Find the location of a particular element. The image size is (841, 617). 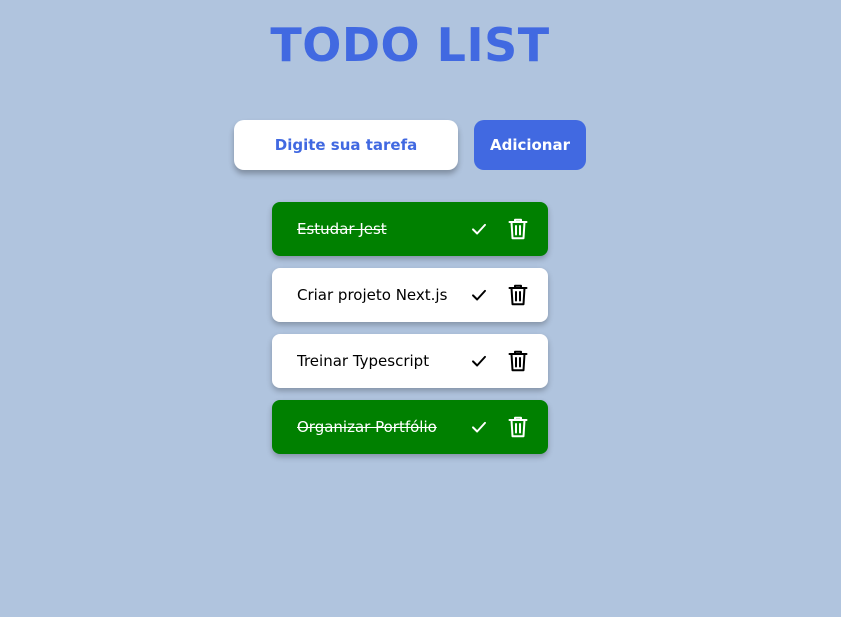

todo-item: Organizar Portfólio is located at coordinates (410, 427).